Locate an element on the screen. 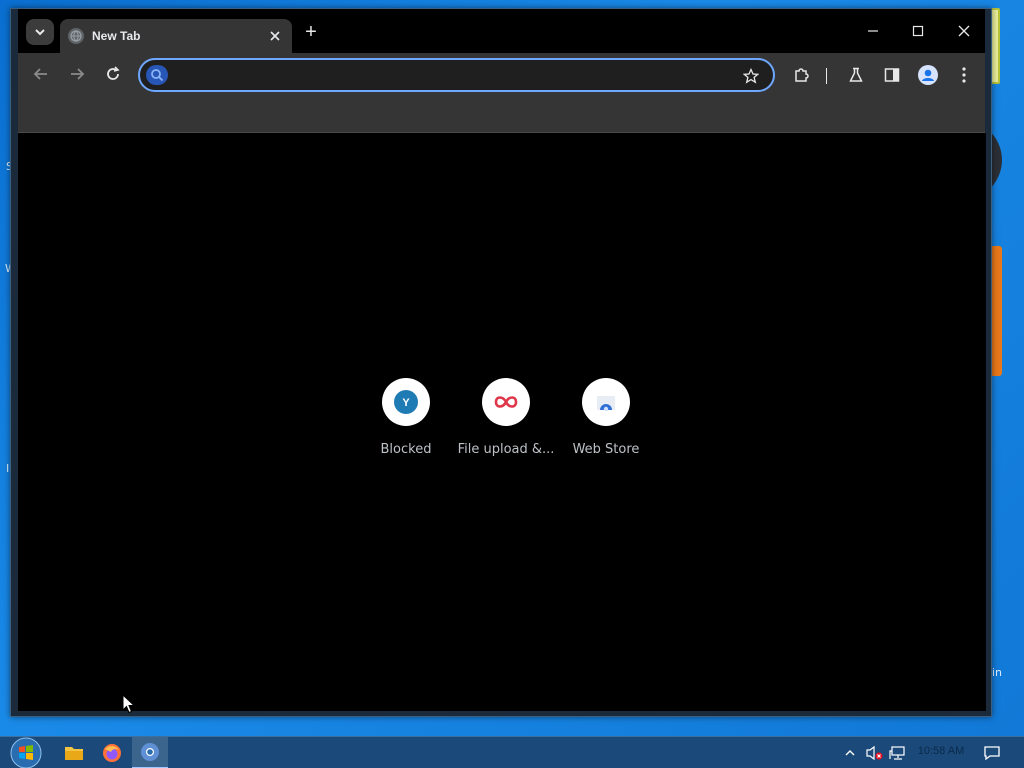  network-button is located at coordinates (898, 753).